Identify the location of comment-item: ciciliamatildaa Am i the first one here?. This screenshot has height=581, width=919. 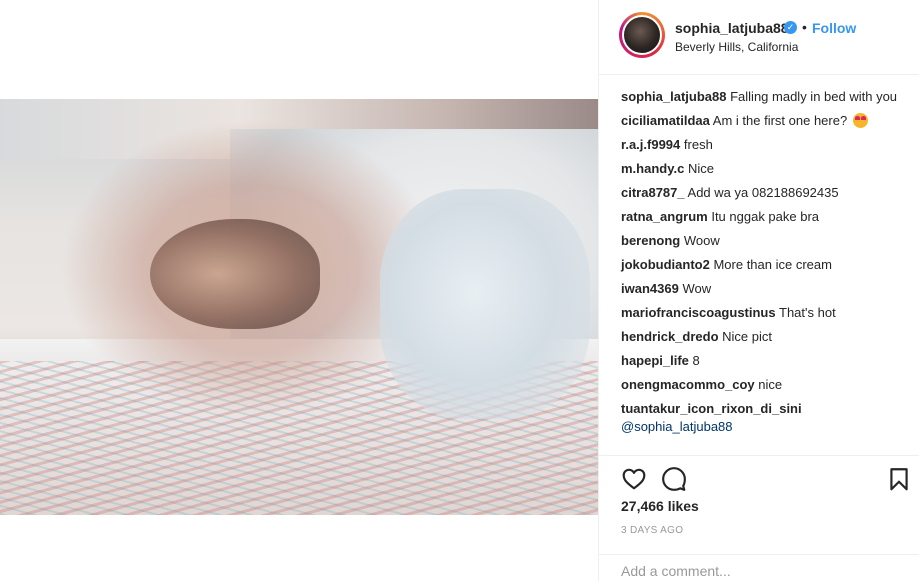
(762, 121).